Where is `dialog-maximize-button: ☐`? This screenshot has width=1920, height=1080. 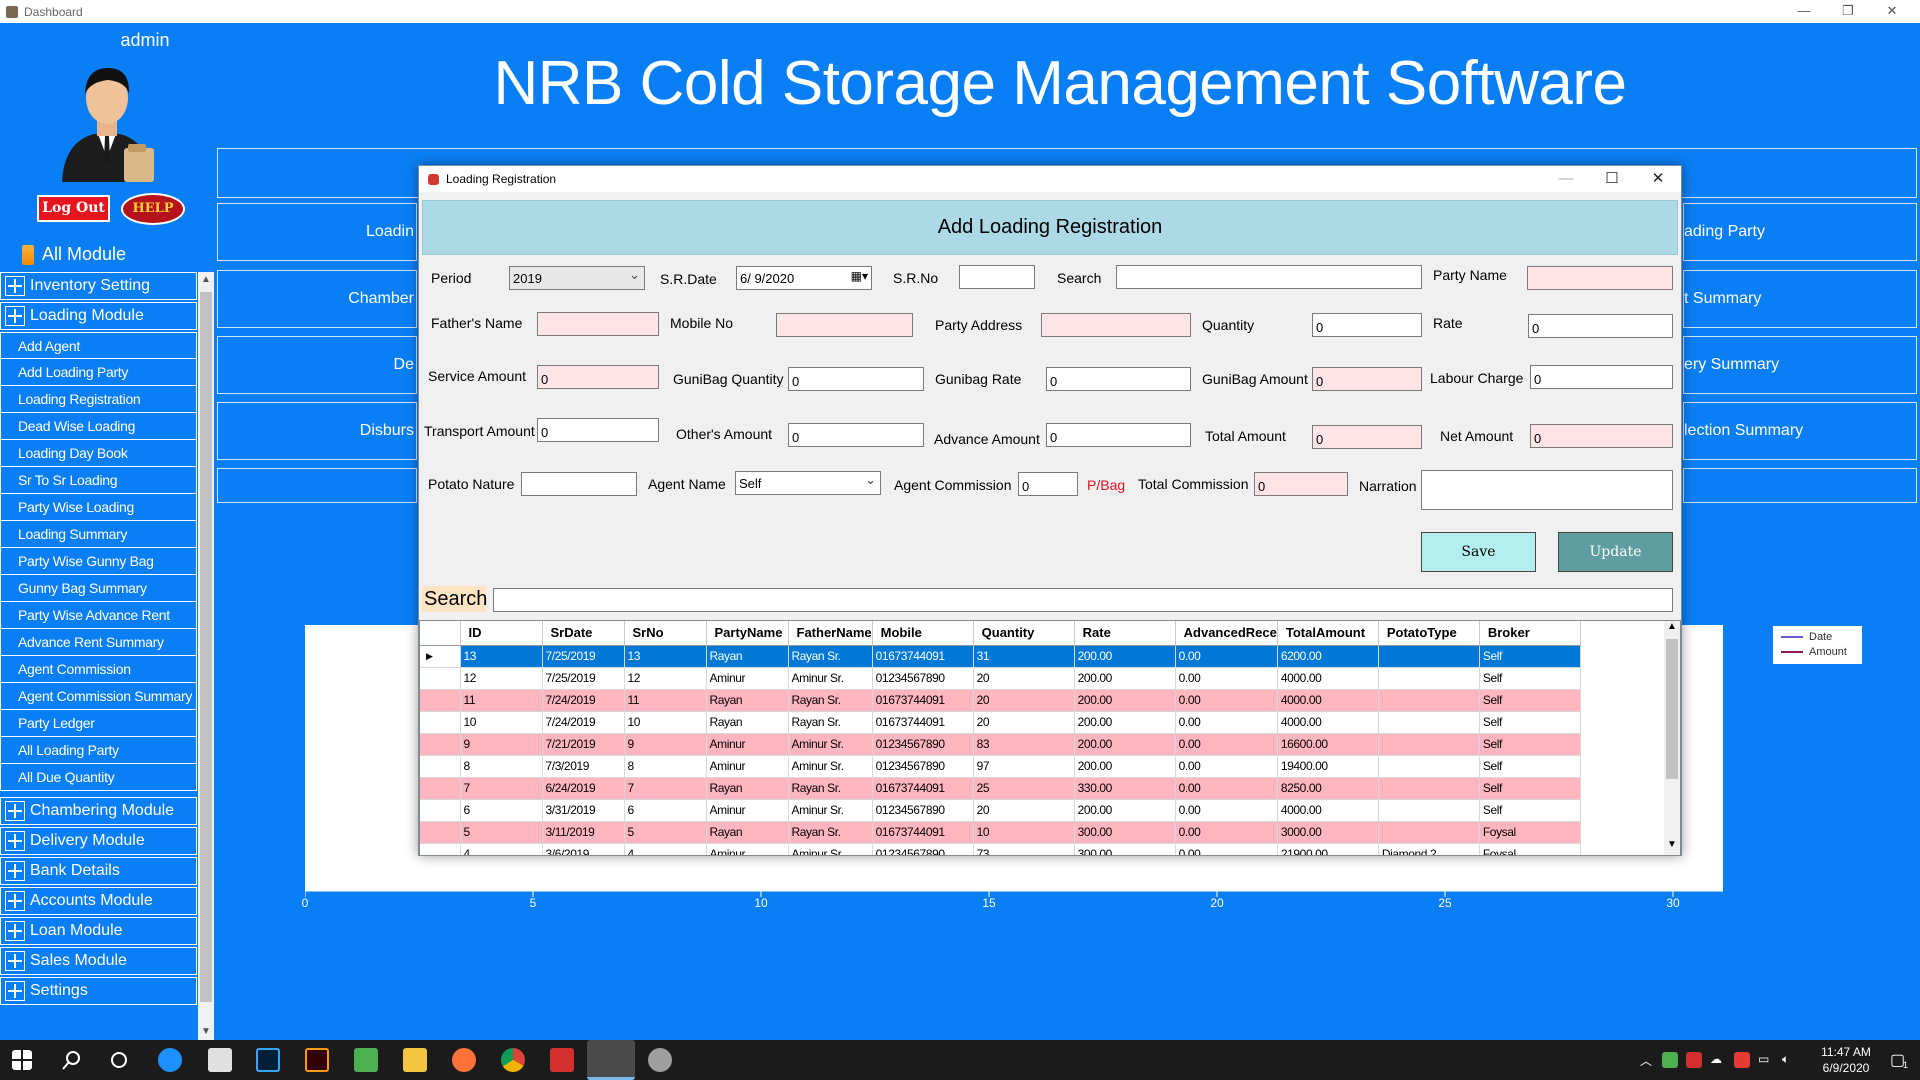
dialog-maximize-button: ☐ is located at coordinates (1612, 179).